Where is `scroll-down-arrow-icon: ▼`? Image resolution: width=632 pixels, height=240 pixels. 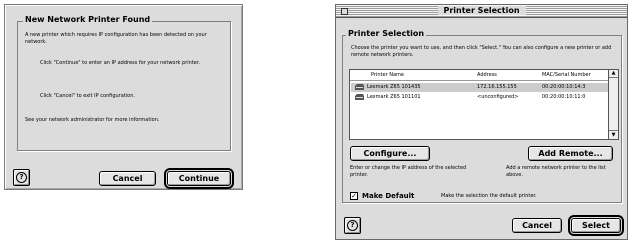
scroll-down-arrow-icon: ▼ is located at coordinates (613, 134).